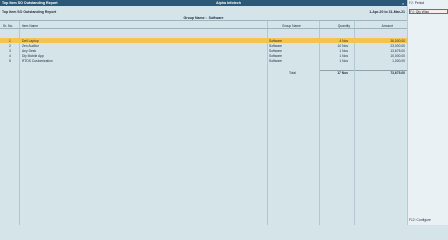 This screenshot has width=448, height=240. I want to click on configure-key: F12:, so click(412, 220).